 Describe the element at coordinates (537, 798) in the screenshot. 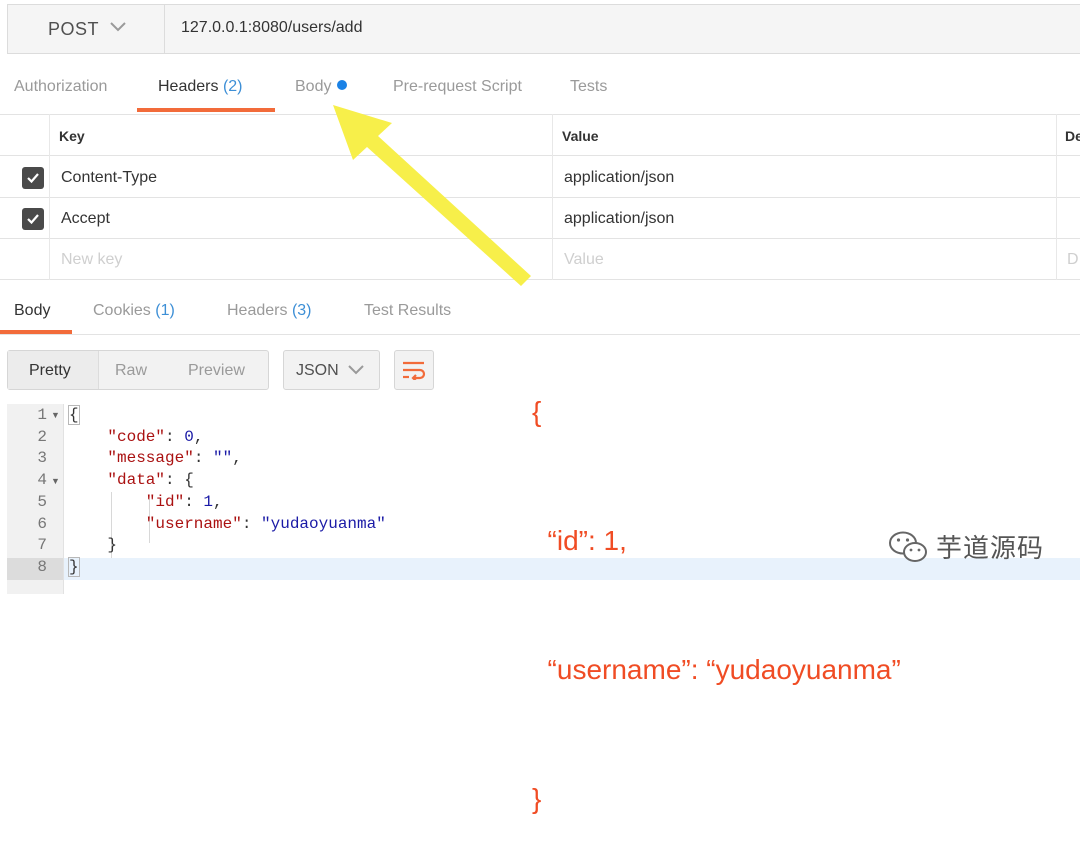

I see `annotation-line: }` at that location.